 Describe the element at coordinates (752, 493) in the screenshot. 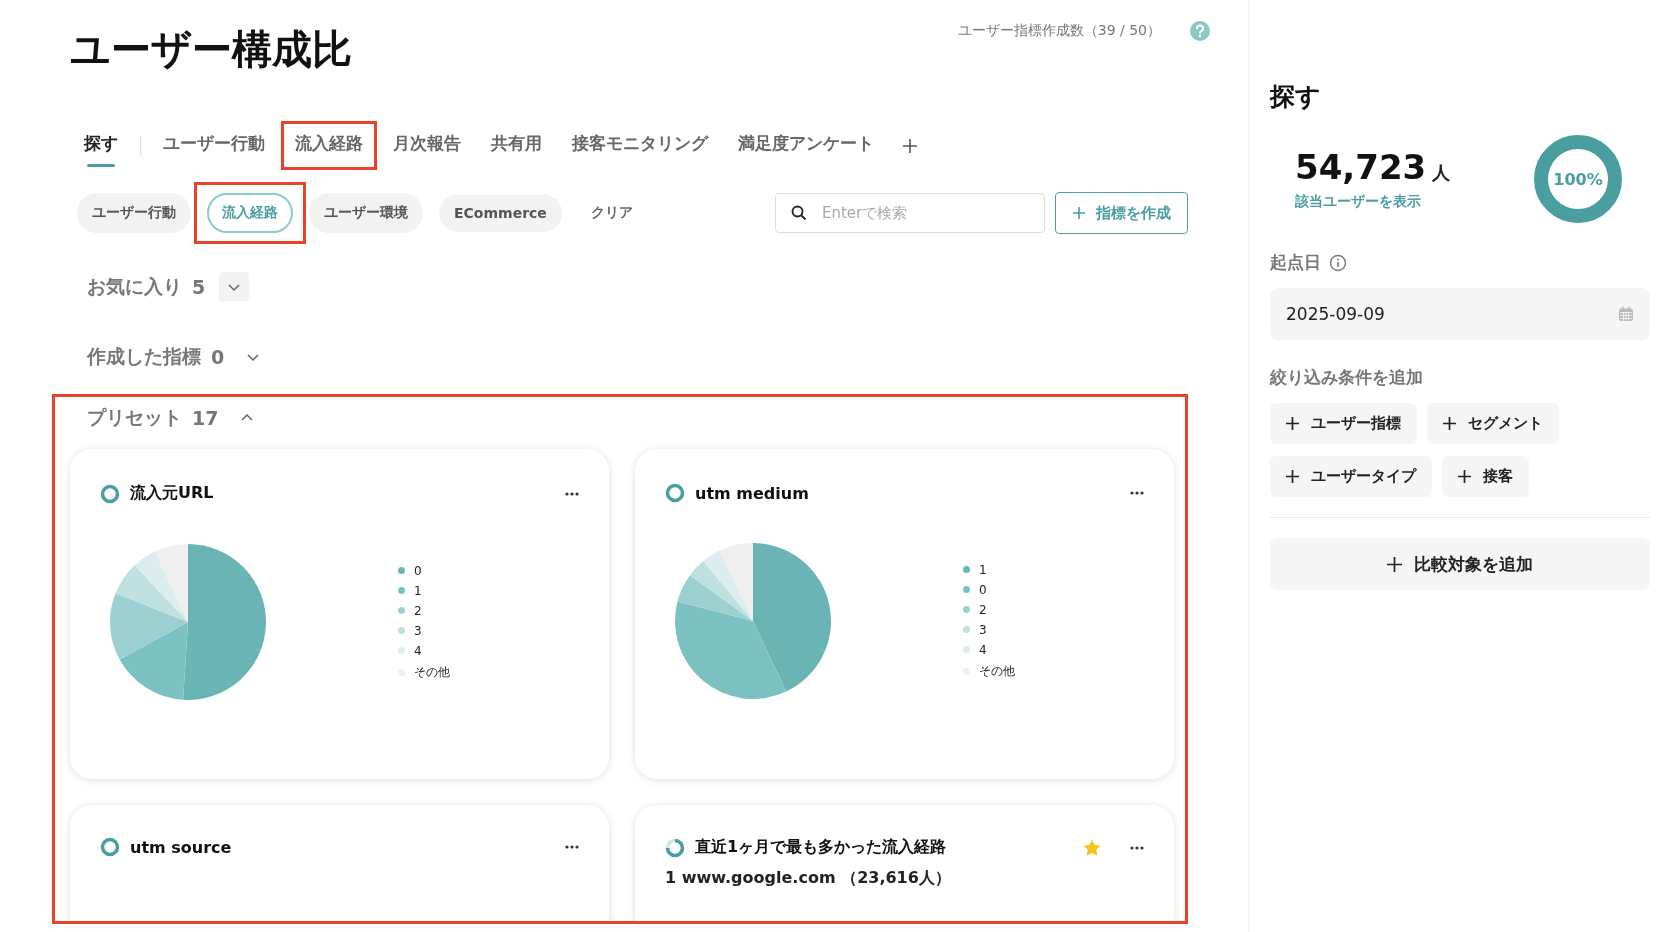

I see `card-title: utm medium` at that location.